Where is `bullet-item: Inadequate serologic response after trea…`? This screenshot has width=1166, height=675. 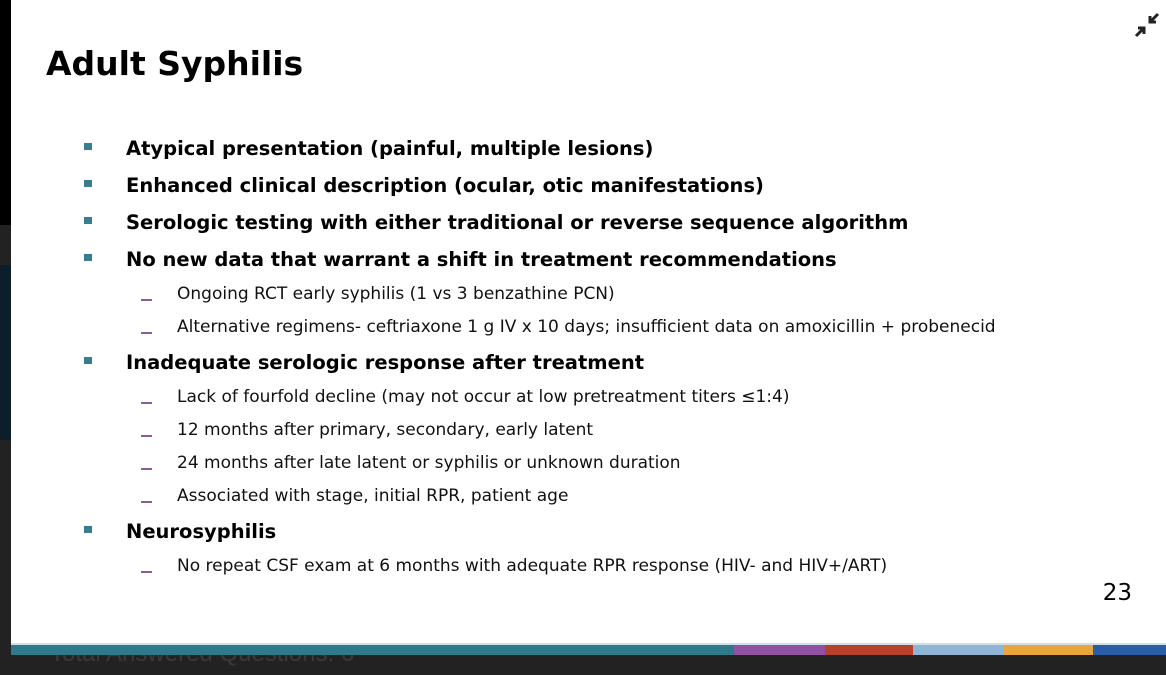 bullet-item: Inadequate serologic response after trea… is located at coordinates (581, 362).